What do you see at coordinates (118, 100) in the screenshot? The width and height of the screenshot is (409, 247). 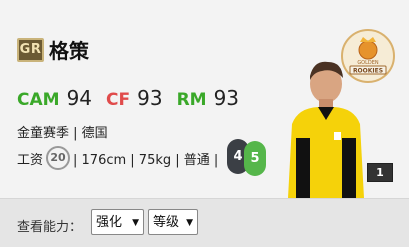 I see `position-label-cf: CF` at bounding box center [118, 100].